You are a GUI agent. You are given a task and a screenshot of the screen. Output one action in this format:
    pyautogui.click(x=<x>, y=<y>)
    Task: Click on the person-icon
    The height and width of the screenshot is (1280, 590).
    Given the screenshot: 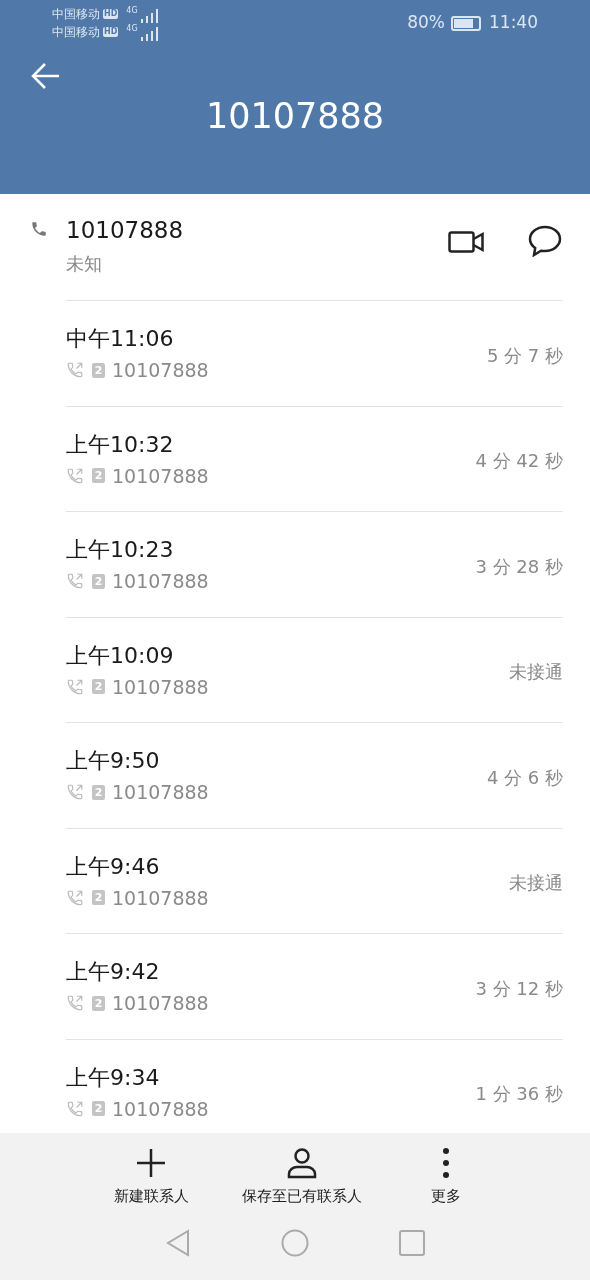 What is the action you would take?
    pyautogui.click(x=302, y=1163)
    